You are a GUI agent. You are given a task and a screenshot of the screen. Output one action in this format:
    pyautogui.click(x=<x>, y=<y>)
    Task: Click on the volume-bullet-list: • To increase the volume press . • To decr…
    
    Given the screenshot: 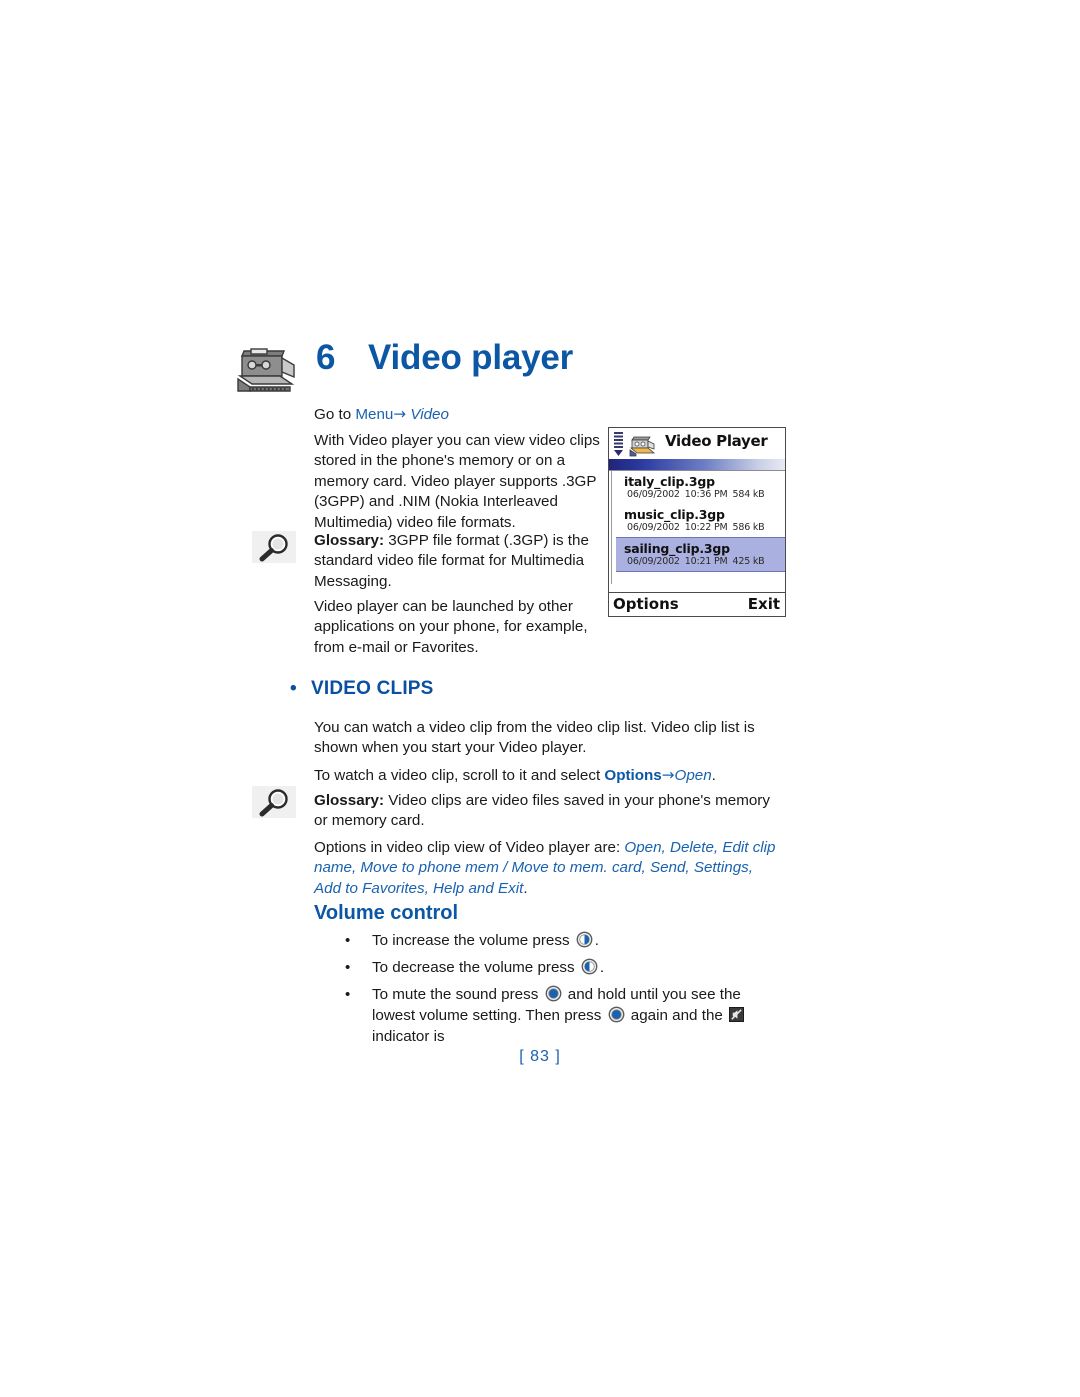 What is the action you would take?
    pyautogui.click(x=562, y=991)
    